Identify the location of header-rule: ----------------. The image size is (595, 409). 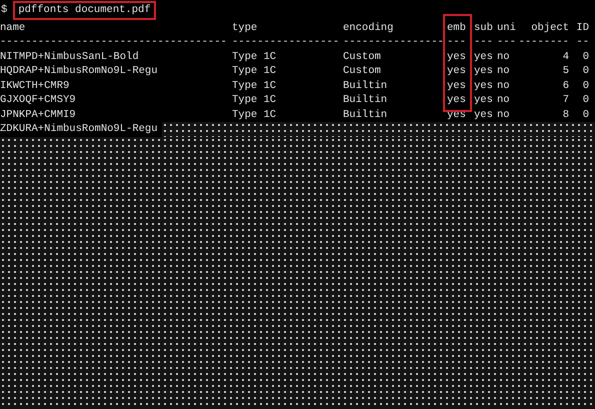
(394, 42).